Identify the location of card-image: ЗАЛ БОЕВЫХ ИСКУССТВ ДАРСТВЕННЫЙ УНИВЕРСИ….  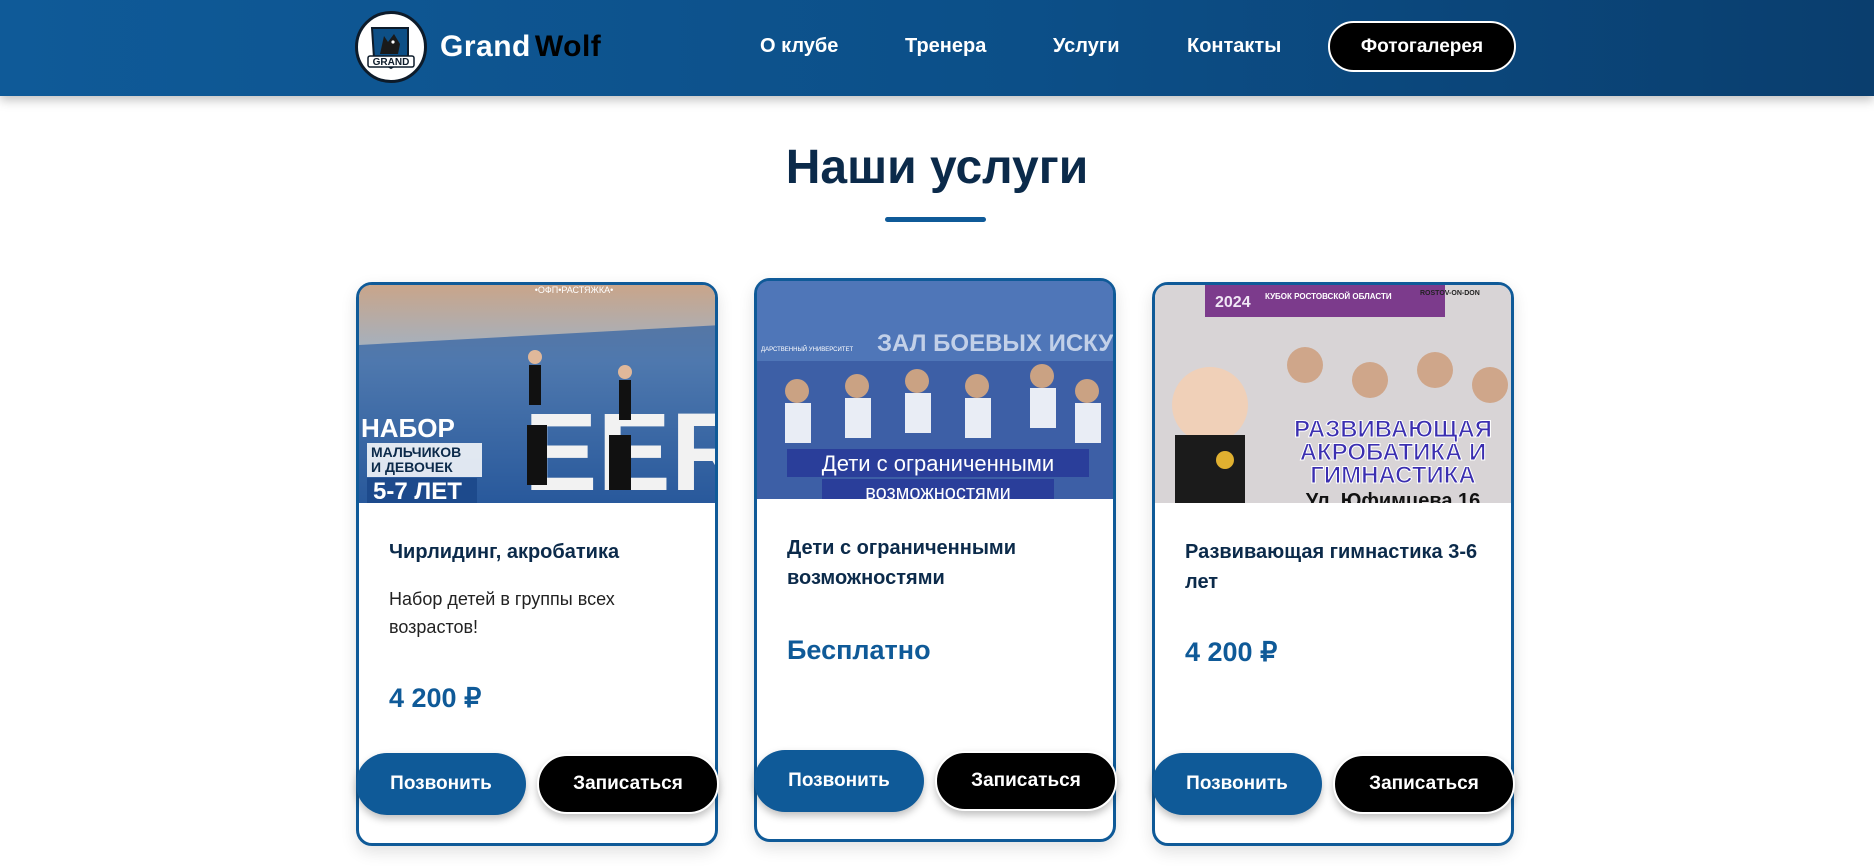
(935, 390).